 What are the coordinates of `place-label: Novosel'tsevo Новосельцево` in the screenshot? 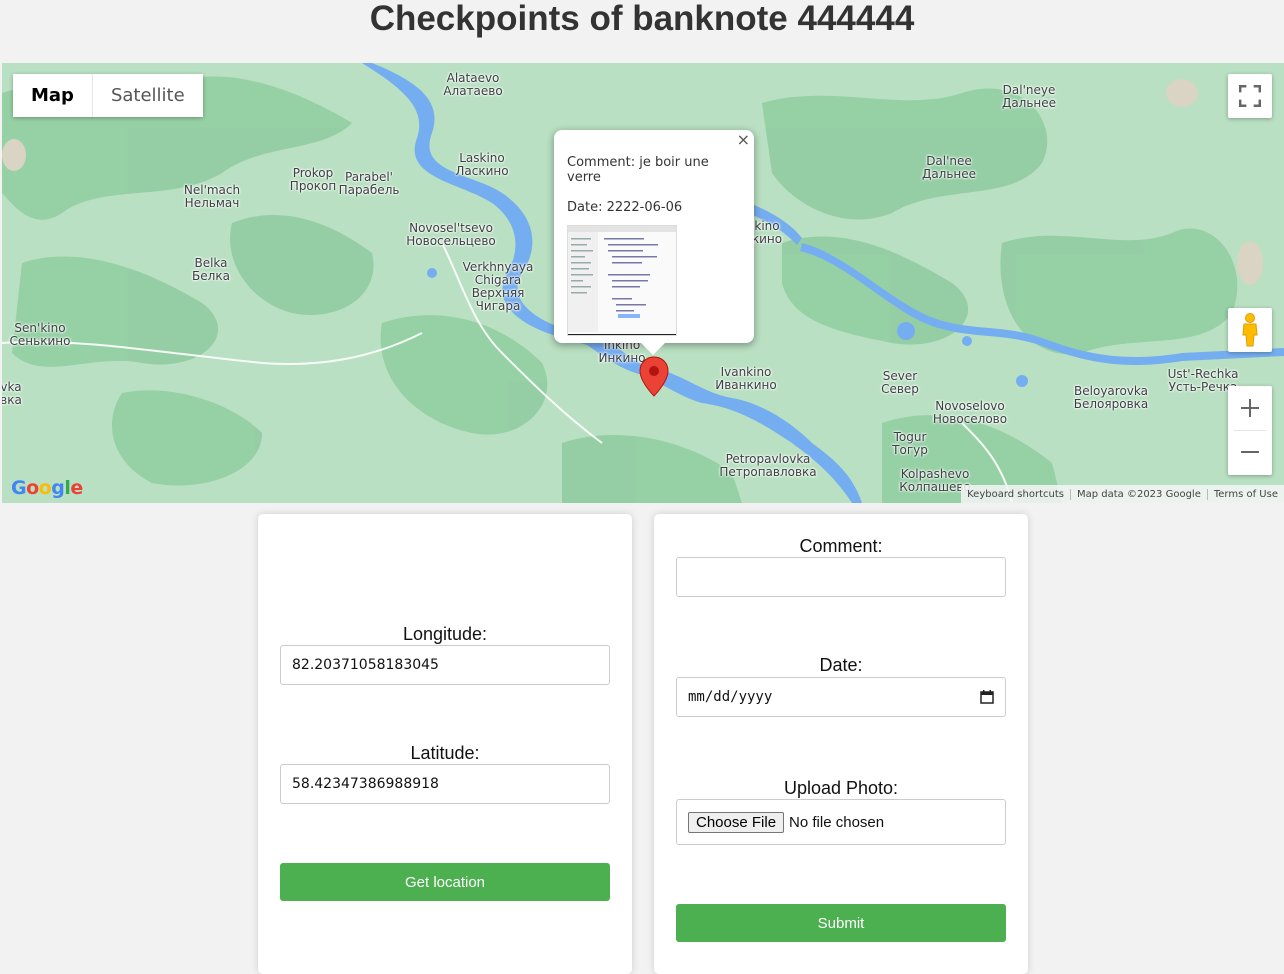 It's located at (451, 234).